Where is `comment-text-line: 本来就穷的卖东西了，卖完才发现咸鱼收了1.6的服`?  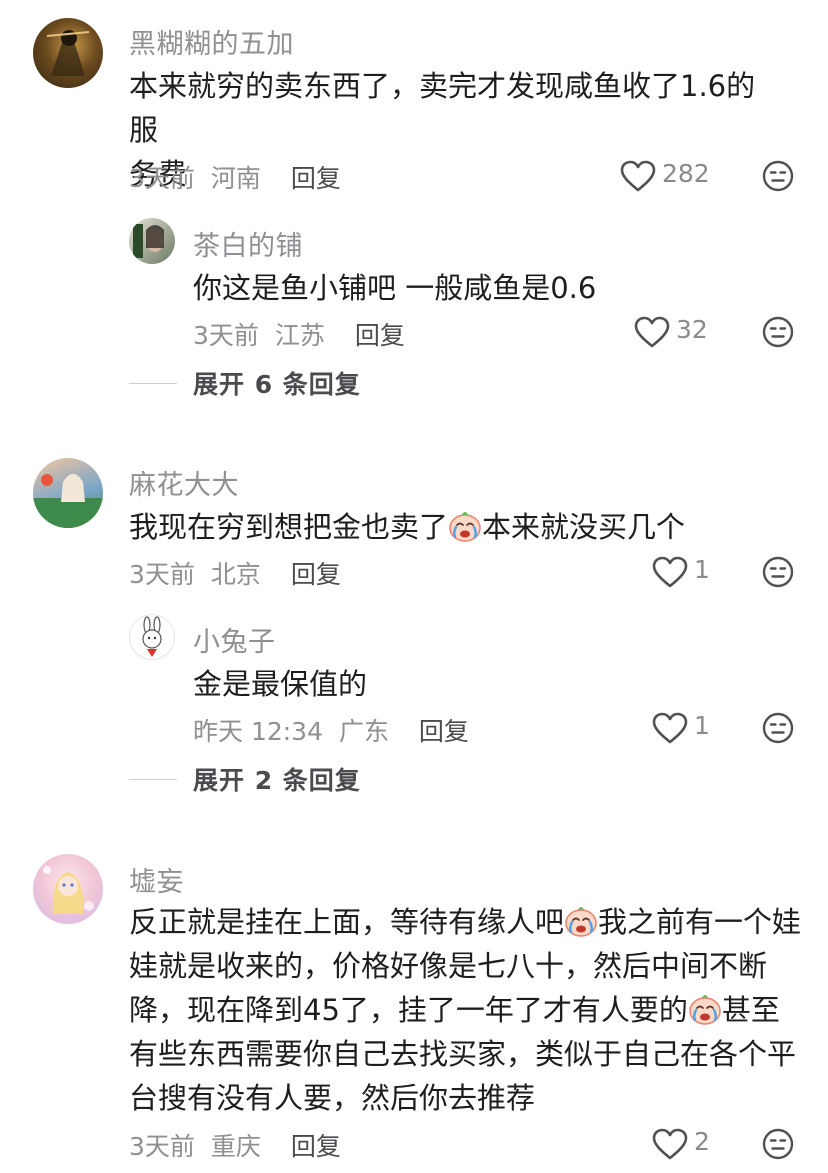 comment-text-line: 本来就穷的卖东西了，卖完才发现咸鱼收了1.6的服 is located at coordinates (442, 108).